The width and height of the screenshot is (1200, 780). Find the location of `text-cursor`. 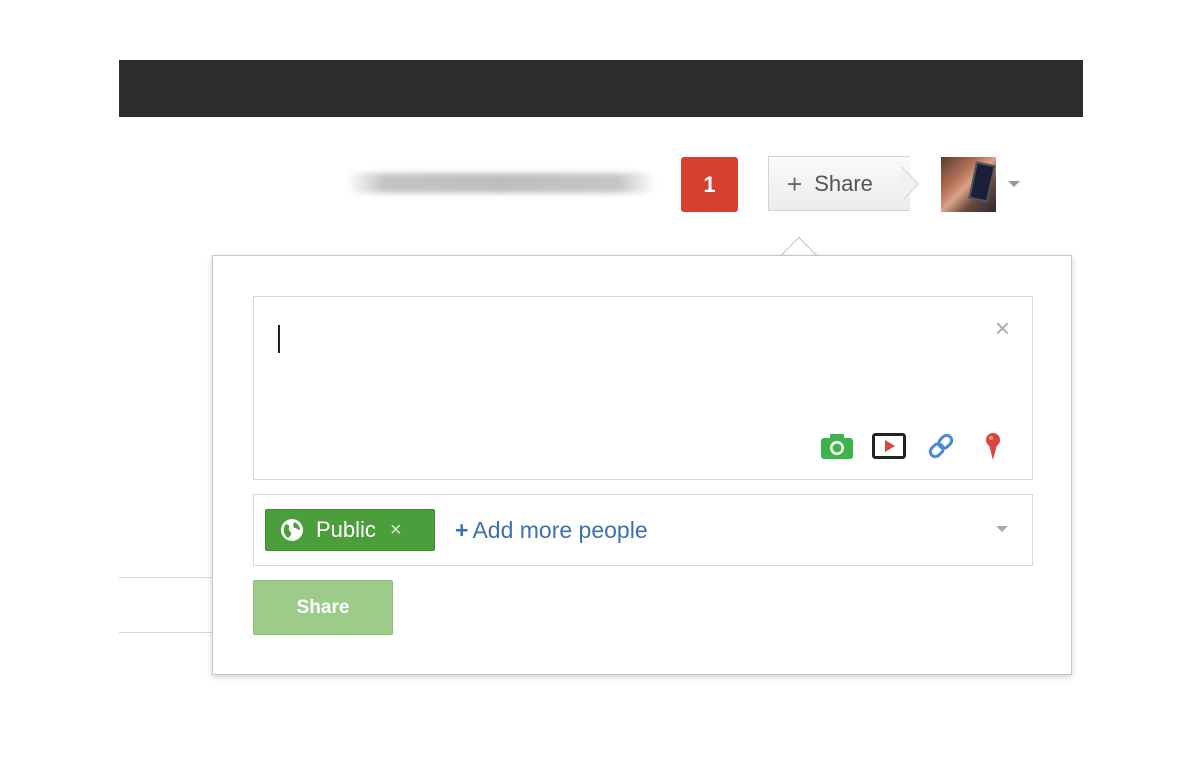

text-cursor is located at coordinates (279, 339).